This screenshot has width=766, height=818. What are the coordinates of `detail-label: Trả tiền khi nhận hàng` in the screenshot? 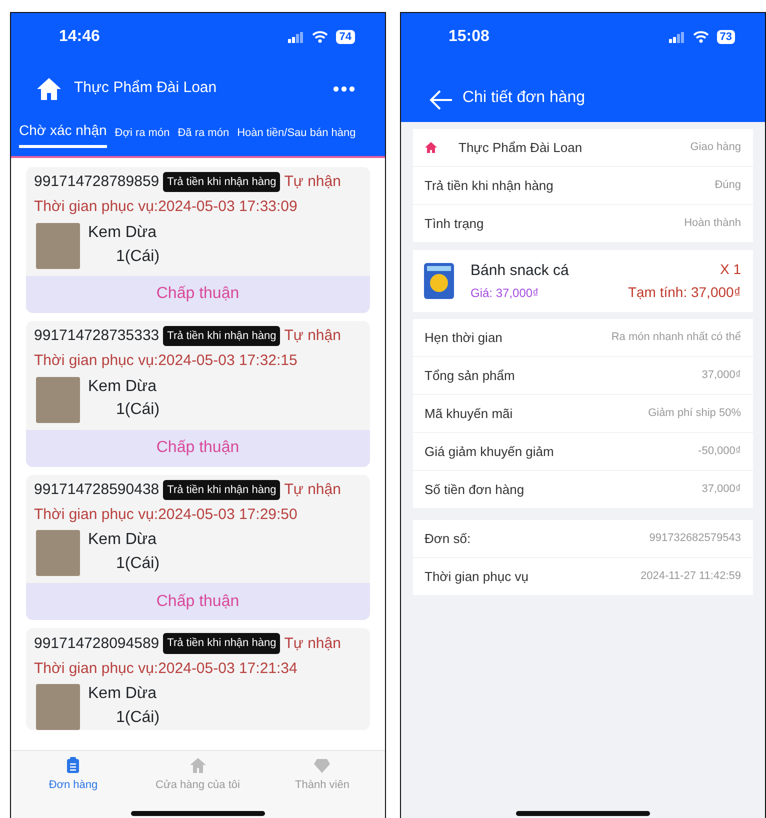 It's located at (489, 185).